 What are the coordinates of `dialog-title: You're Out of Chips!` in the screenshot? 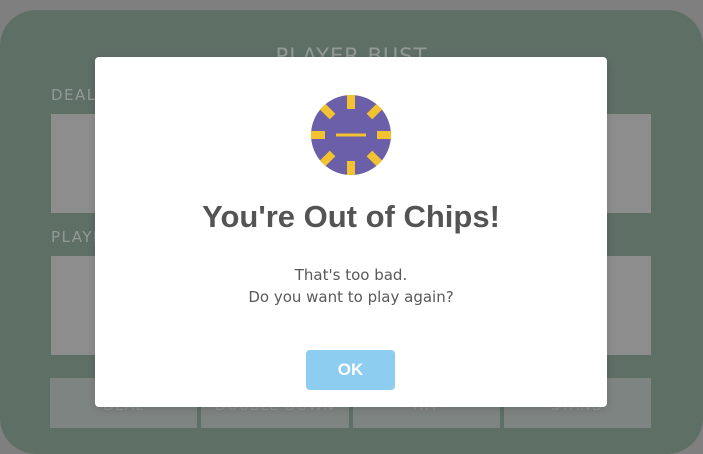 It's located at (351, 216).